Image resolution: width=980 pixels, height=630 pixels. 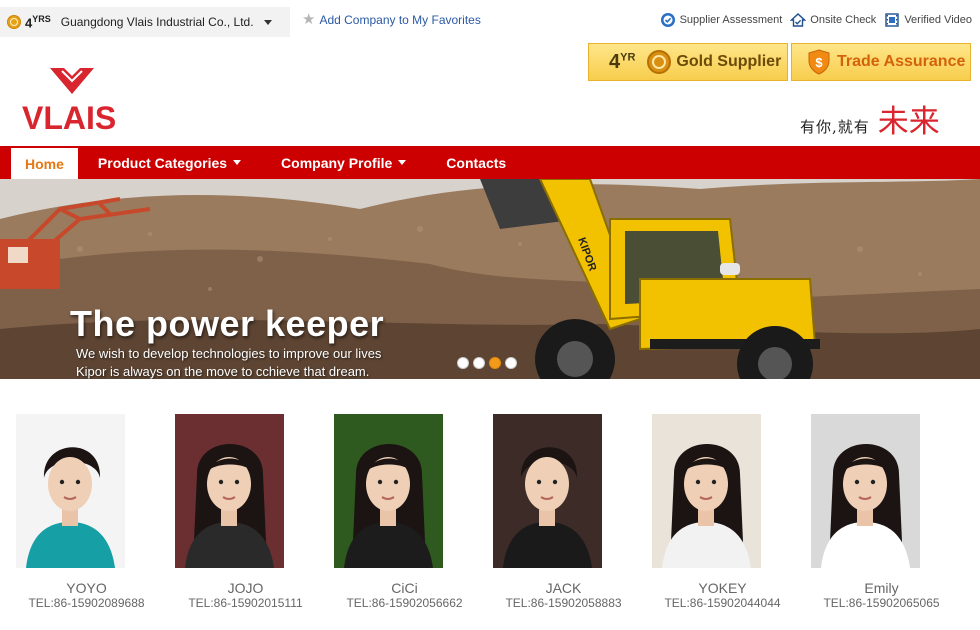 I want to click on slogan-small: 有你,就有, so click(x=835, y=127).